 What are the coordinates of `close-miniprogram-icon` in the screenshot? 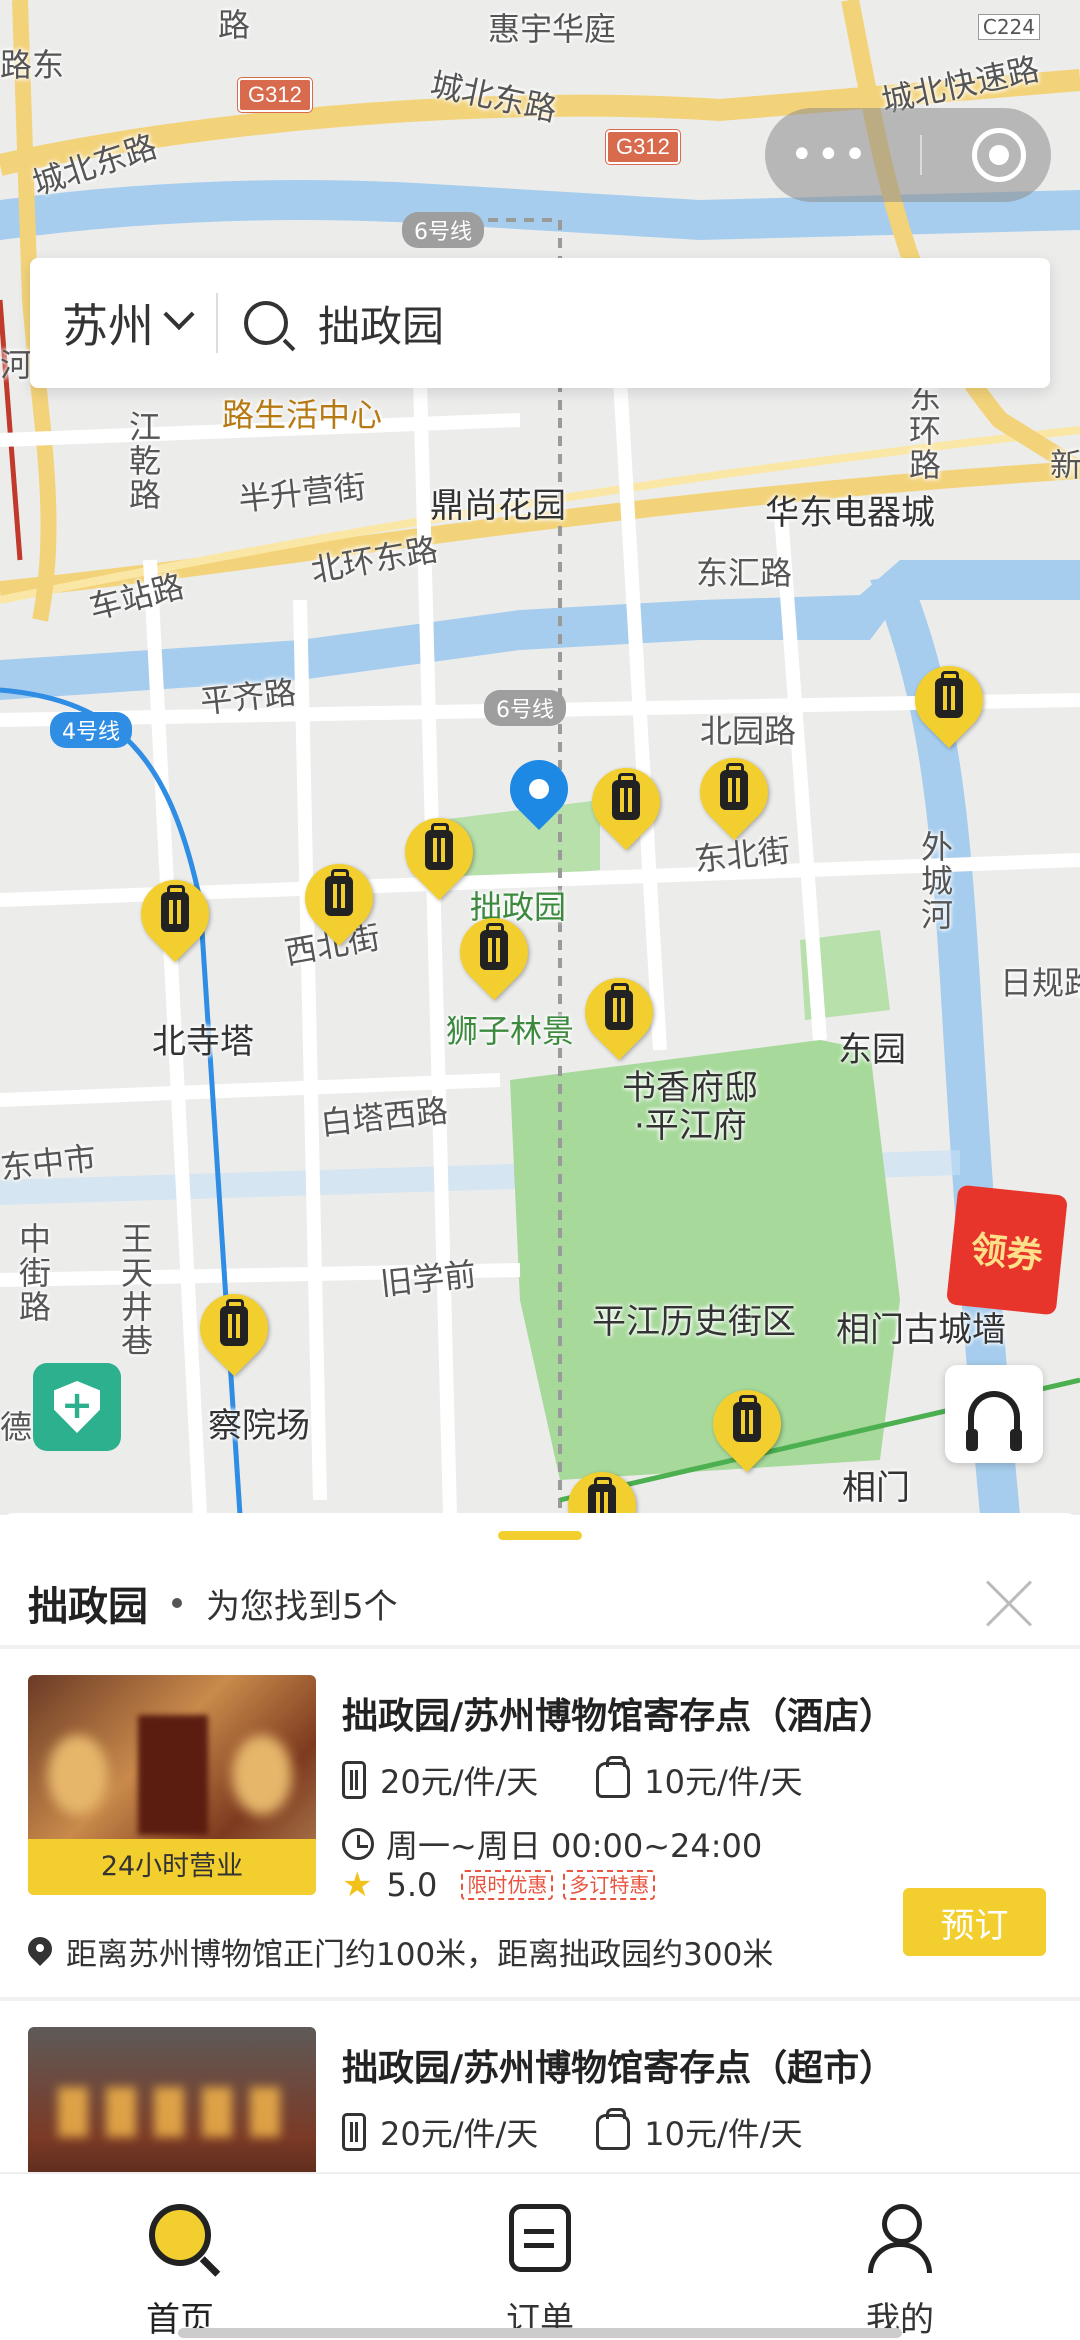 It's located at (998, 155).